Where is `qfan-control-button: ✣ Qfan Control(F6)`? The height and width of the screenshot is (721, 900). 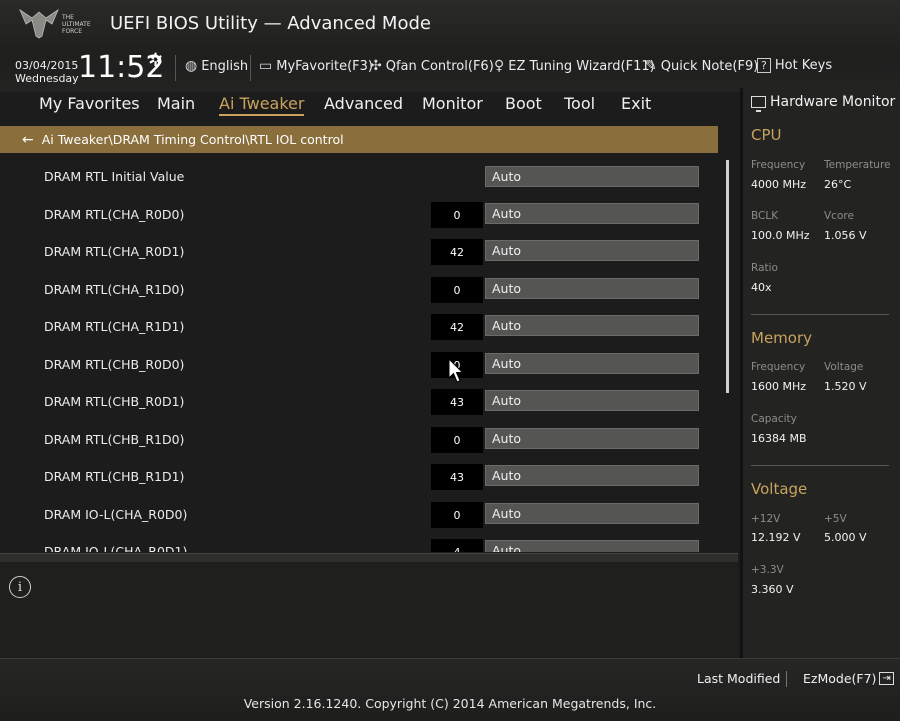 qfan-control-button: ✣ Qfan Control(F6) is located at coordinates (432, 66).